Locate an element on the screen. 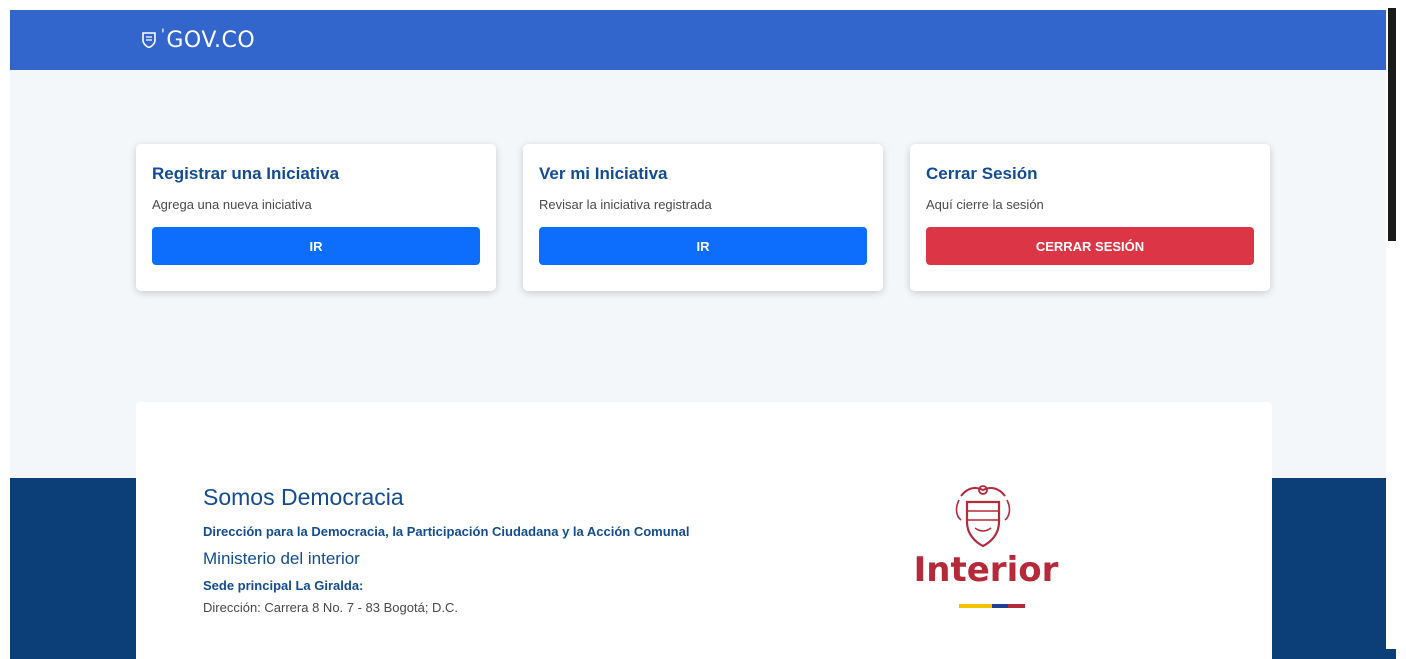 This screenshot has width=1406, height=659. card-title: Ver mi Iniciativa is located at coordinates (603, 173).